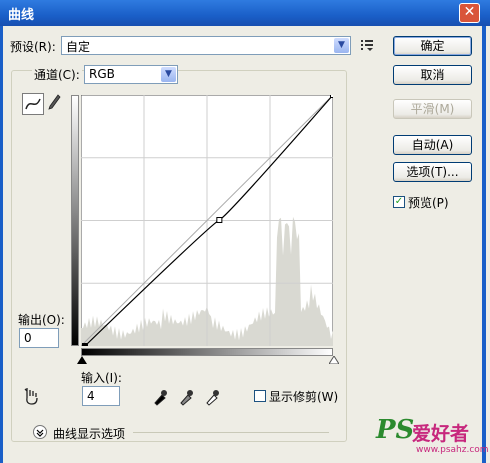  Describe the element at coordinates (75, 220) in the screenshot. I see `output-gradient-bar` at that location.